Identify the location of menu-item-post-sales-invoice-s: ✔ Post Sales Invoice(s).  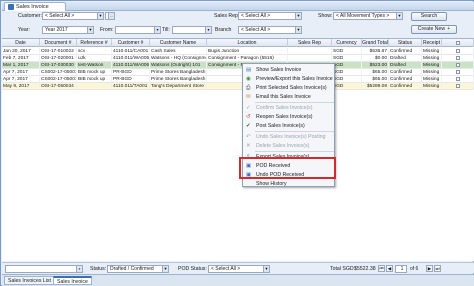
(289, 126).